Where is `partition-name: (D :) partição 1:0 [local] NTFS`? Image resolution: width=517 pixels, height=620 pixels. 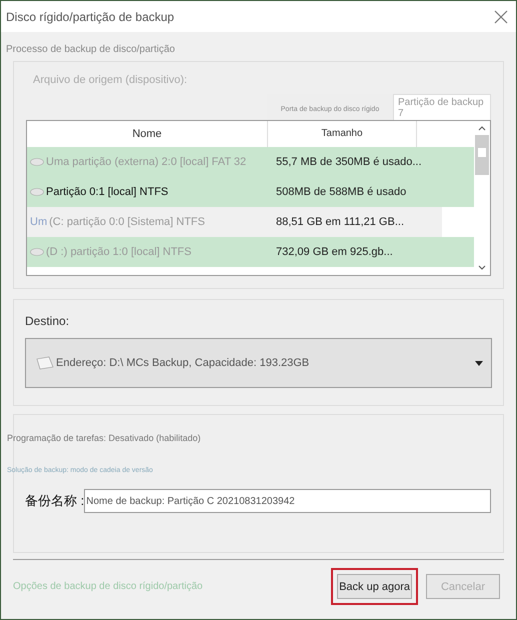
partition-name: (D :) partição 1:0 [local] NTFS is located at coordinates (119, 252).